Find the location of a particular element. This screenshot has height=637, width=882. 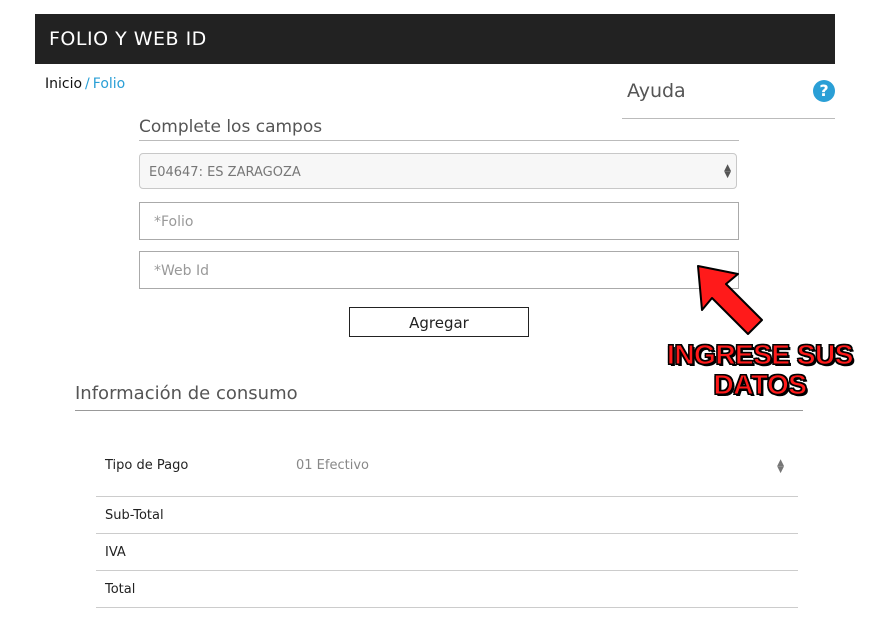

webid-placeholder: *Web Id is located at coordinates (181, 271).